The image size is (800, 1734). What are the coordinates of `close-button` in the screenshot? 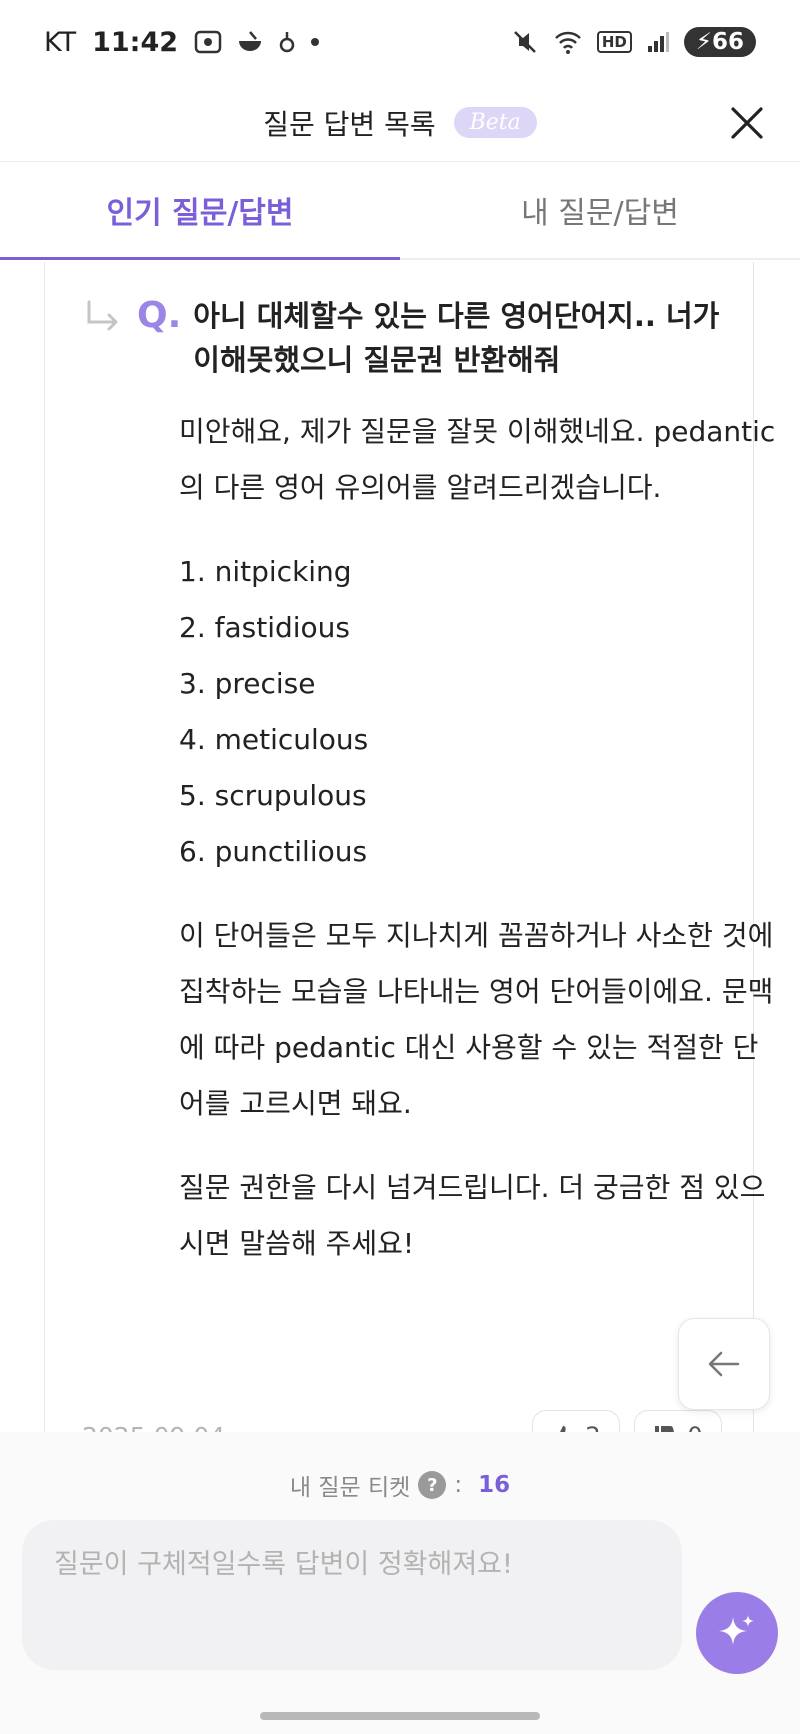 It's located at (747, 123).